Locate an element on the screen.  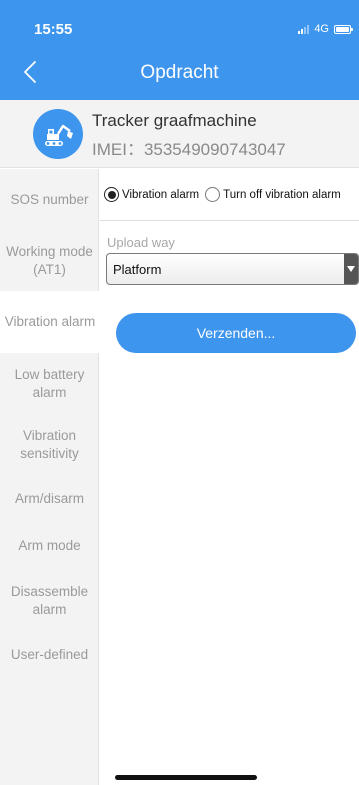
sidebar-item-arm-disarm: Arm/disarm is located at coordinates (49, 499).